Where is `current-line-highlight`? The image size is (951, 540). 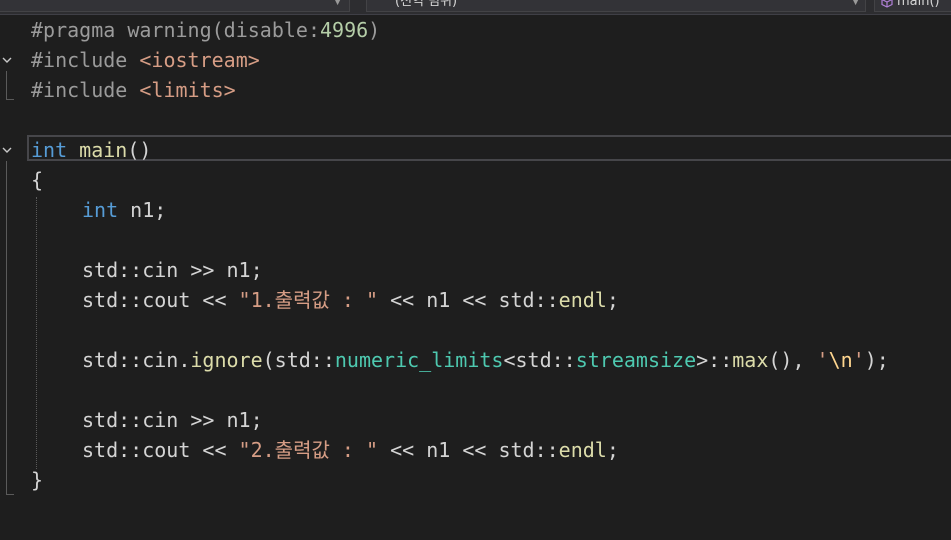
current-line-highlight is located at coordinates (489, 148).